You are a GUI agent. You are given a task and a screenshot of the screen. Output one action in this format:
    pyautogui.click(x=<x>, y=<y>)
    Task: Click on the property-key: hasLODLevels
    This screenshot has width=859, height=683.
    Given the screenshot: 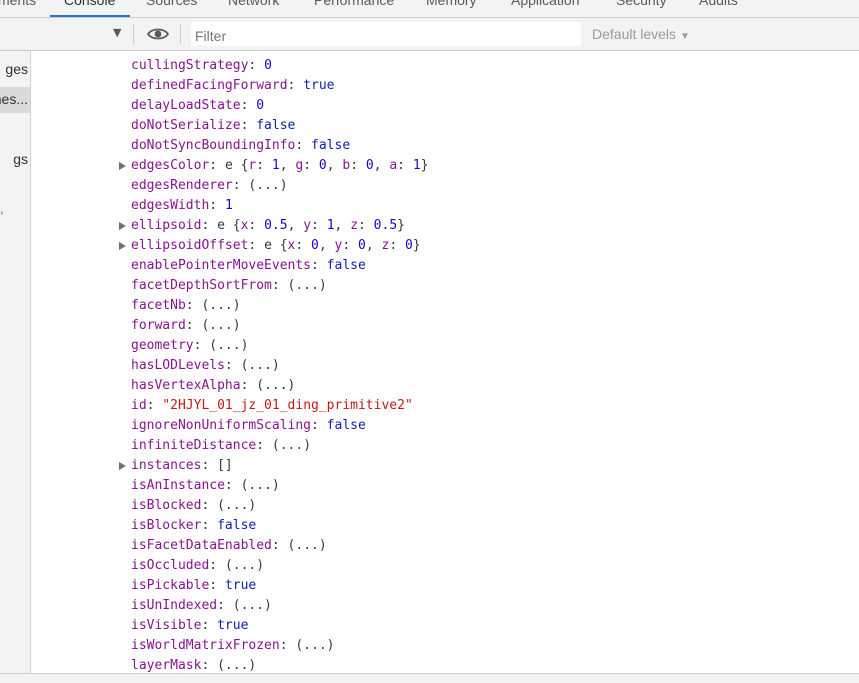 What is the action you would take?
    pyautogui.click(x=178, y=365)
    